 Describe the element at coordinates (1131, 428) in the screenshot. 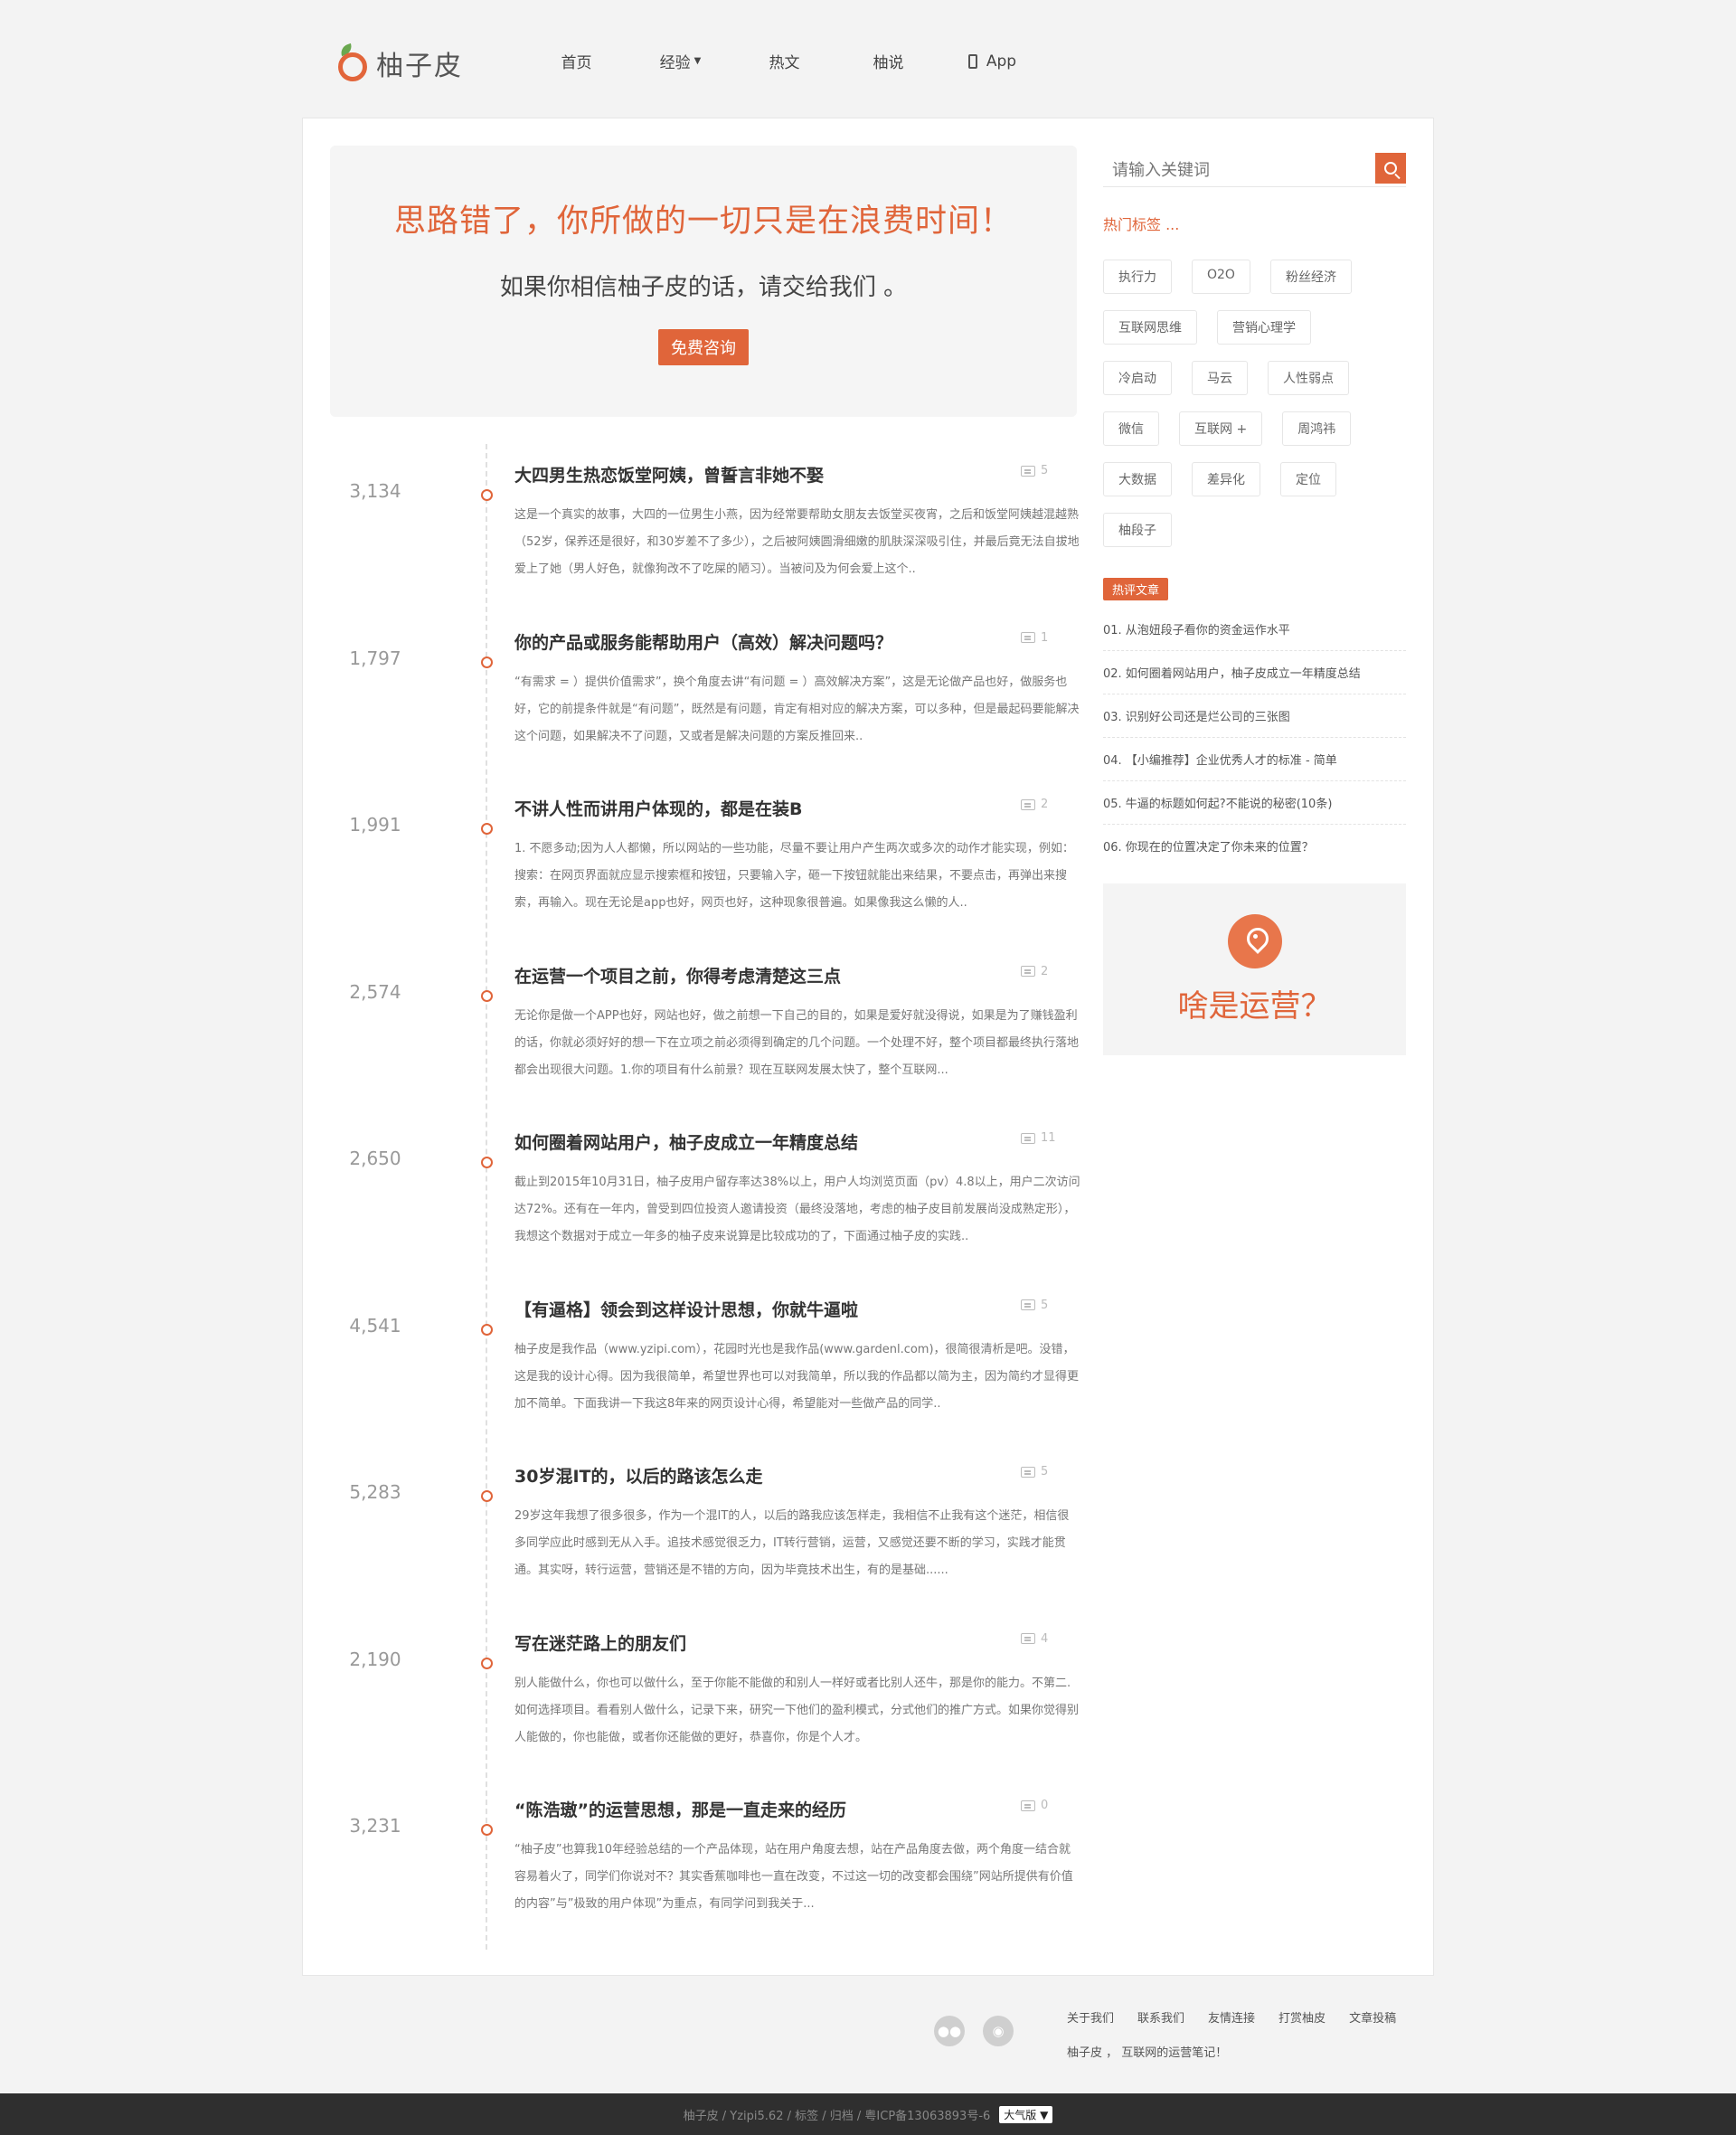

I see `tag-link: 微信` at that location.